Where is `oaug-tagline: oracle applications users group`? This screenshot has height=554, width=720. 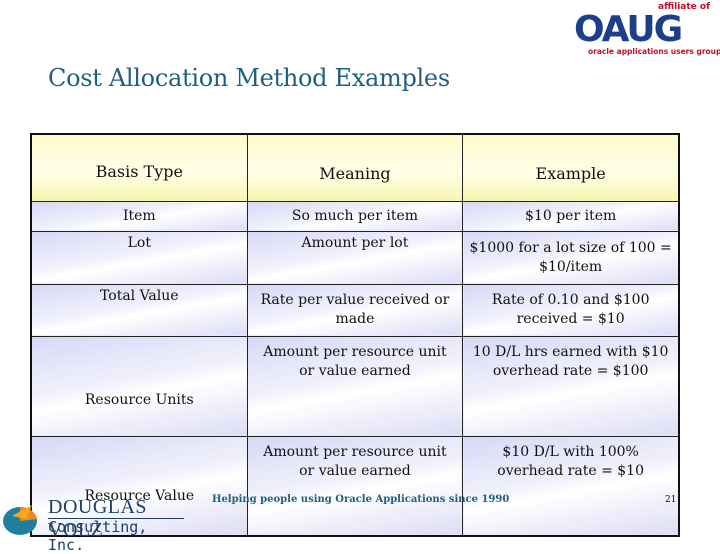 oaug-tagline: oracle applications users group is located at coordinates (654, 51).